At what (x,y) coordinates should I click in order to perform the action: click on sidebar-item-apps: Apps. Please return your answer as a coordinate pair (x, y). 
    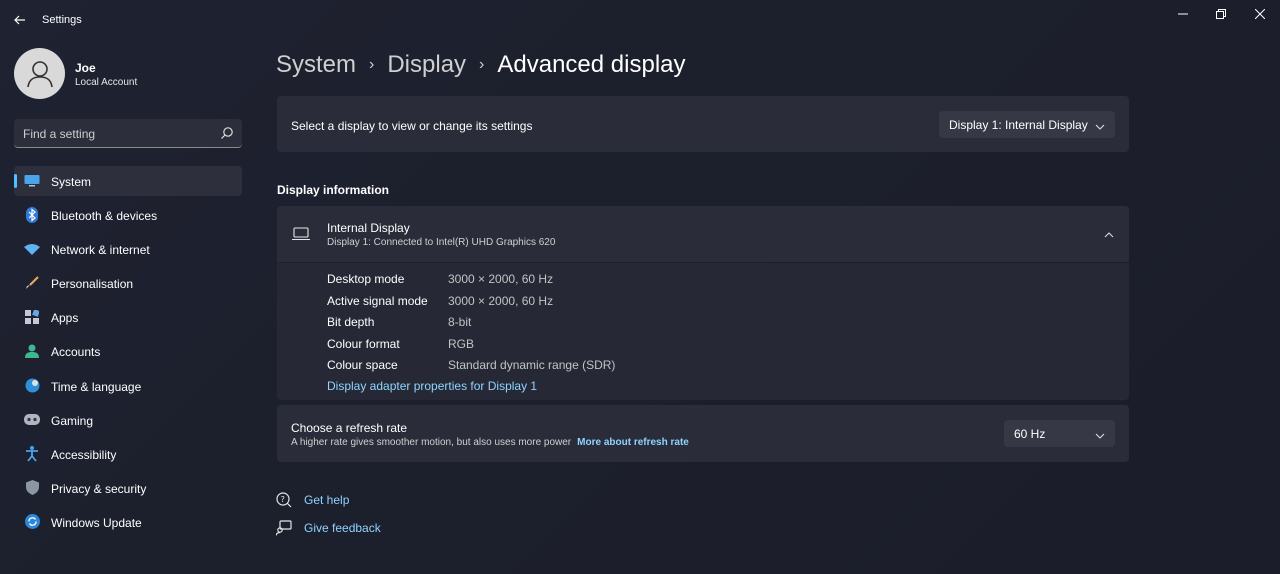
    Looking at the image, I should click on (128, 317).